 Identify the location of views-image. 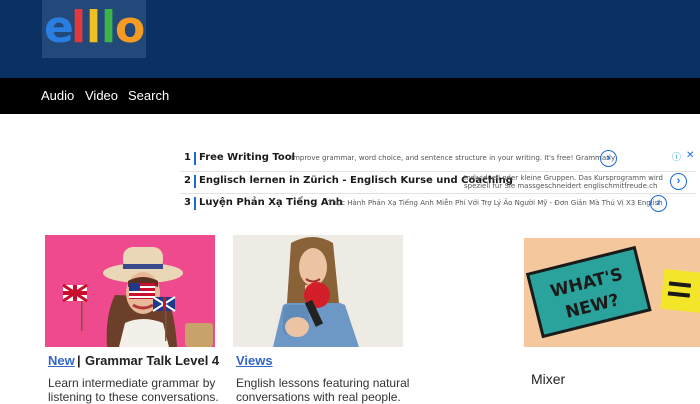
(318, 291).